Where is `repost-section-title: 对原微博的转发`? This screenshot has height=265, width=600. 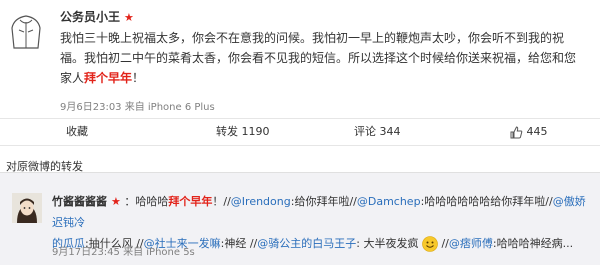 repost-section-title: 对原微博的转发 is located at coordinates (44, 166).